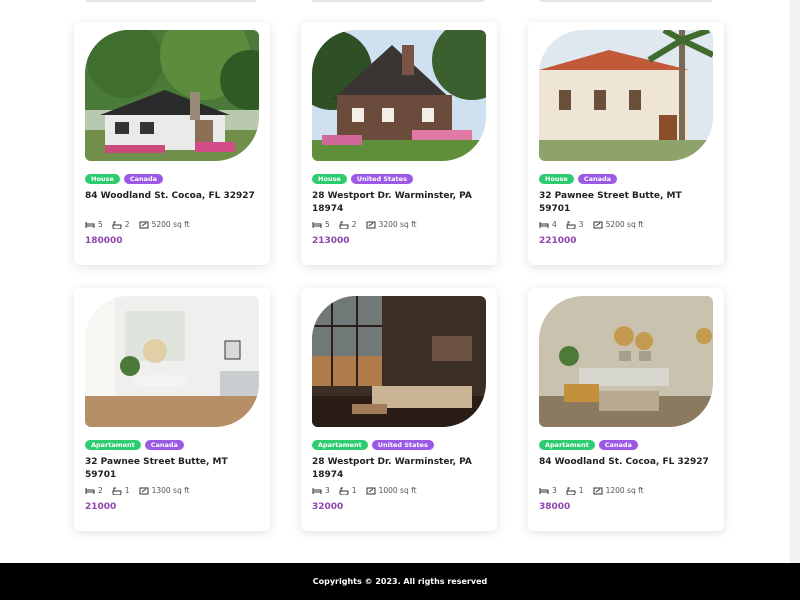 Image resolution: width=800 pixels, height=600 pixels. Describe the element at coordinates (397, 490) in the screenshot. I see `area-value: 1000 sq ft` at that location.